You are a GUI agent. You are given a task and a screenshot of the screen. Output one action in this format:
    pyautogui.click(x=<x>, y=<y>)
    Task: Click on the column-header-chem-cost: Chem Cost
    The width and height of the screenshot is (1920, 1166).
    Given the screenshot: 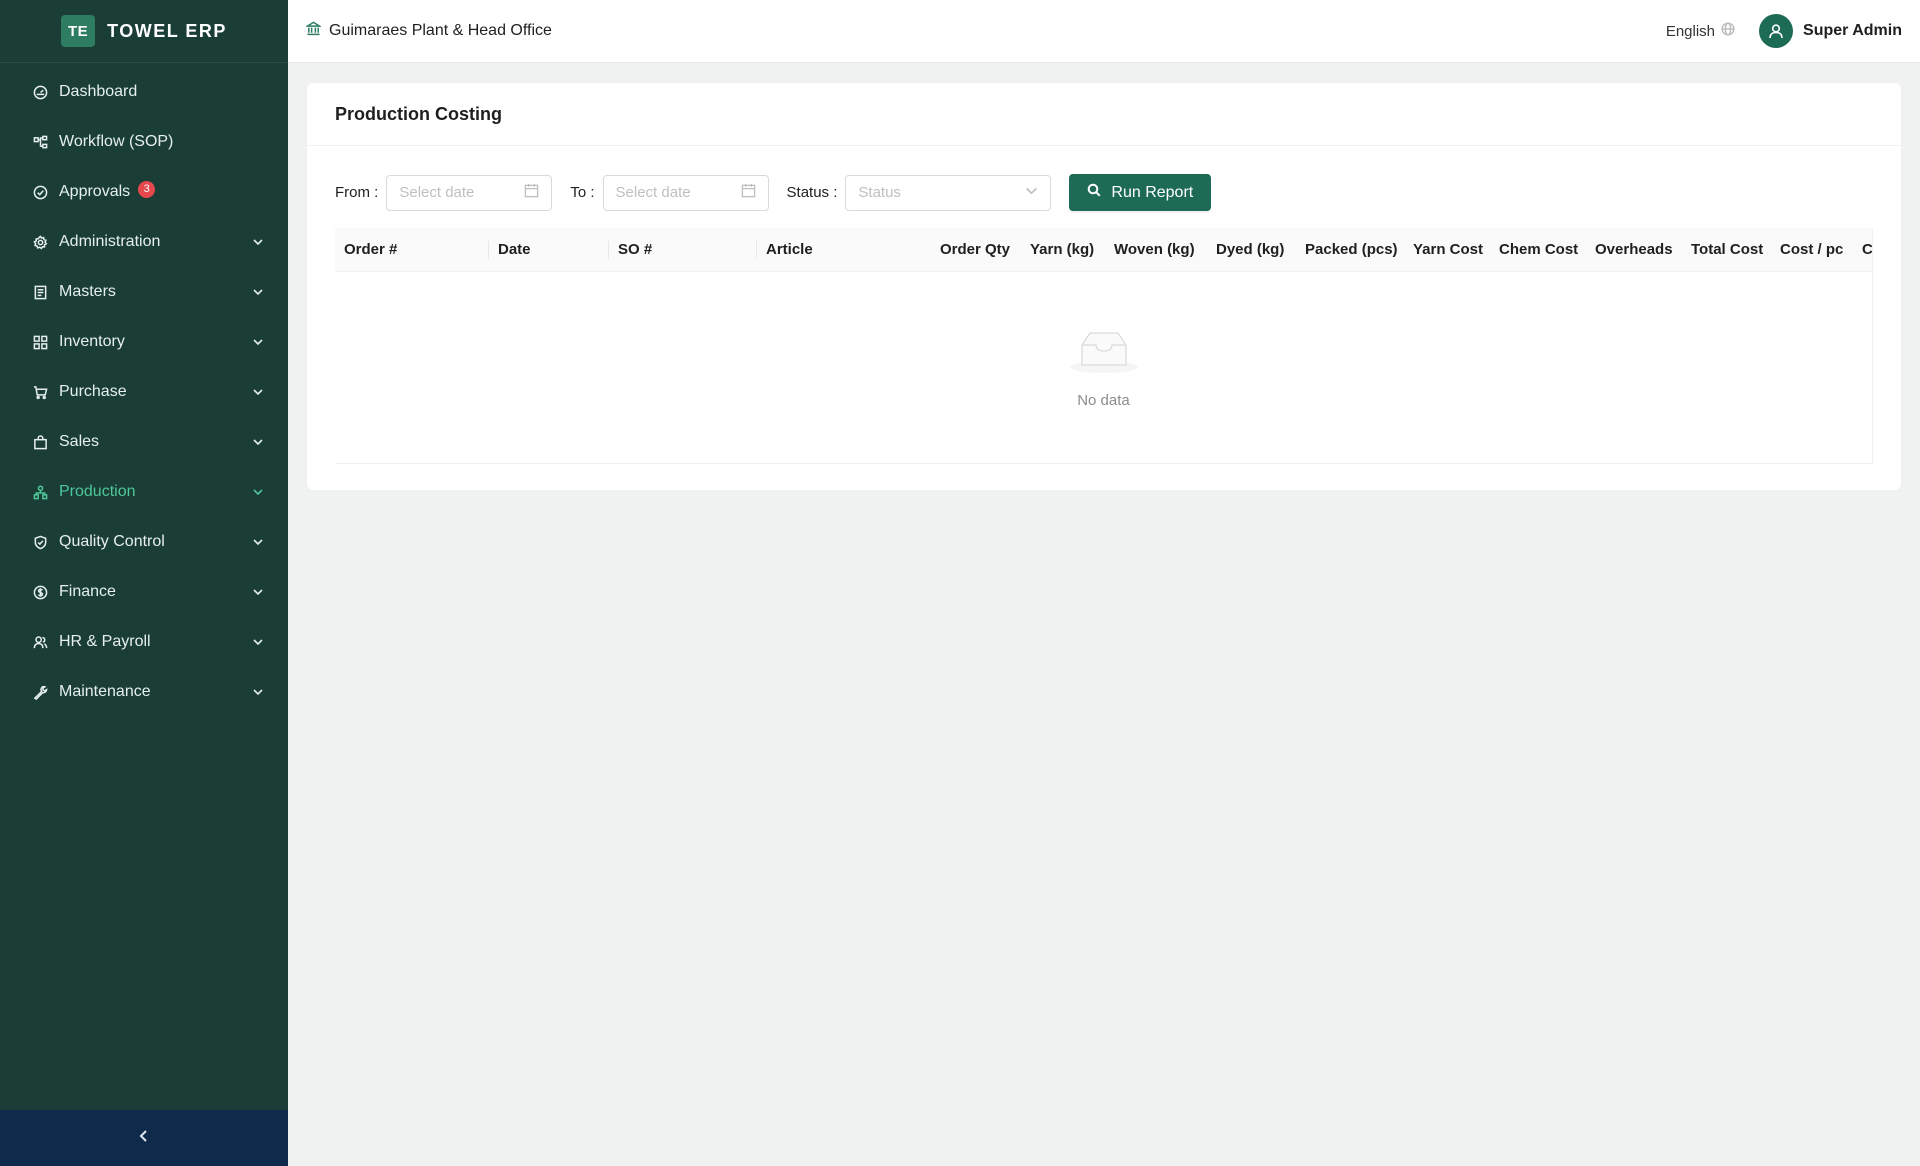 What is the action you would take?
    pyautogui.click(x=1538, y=250)
    